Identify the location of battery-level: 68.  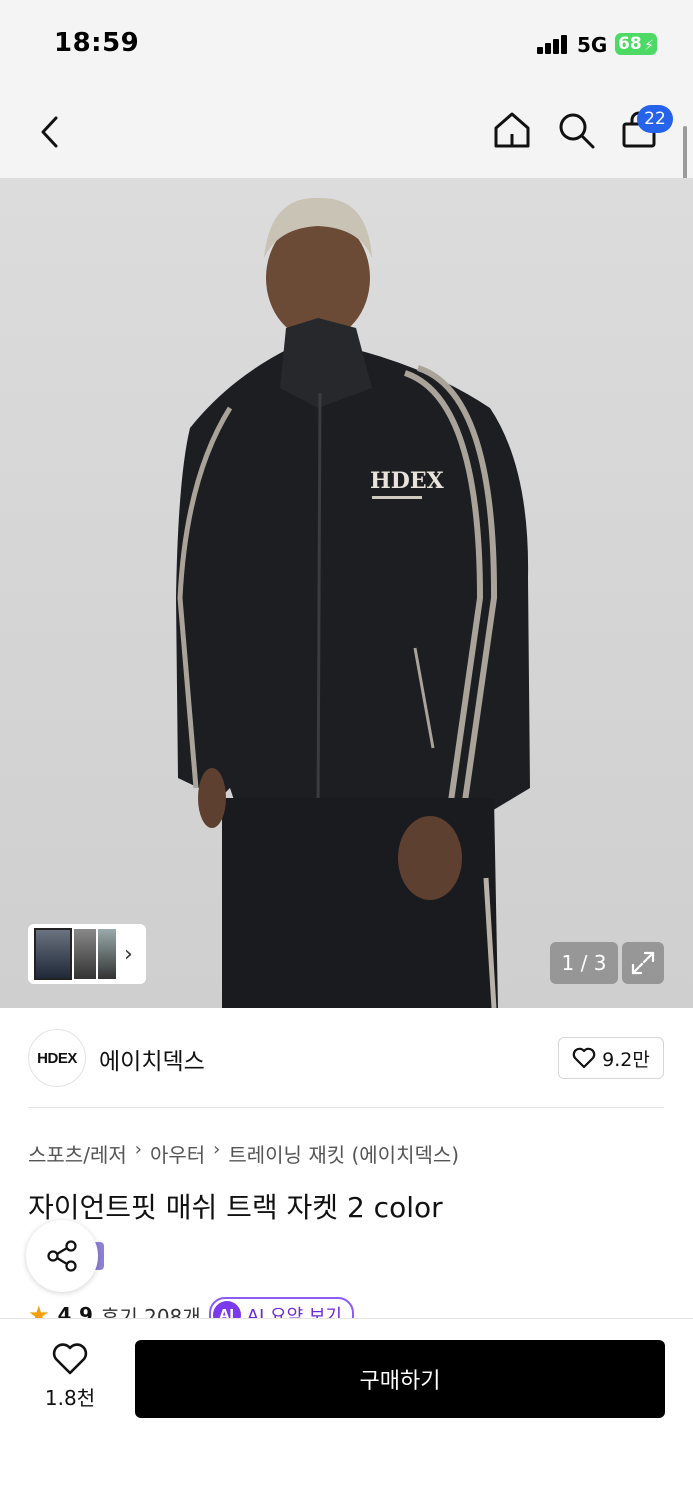
(630, 44).